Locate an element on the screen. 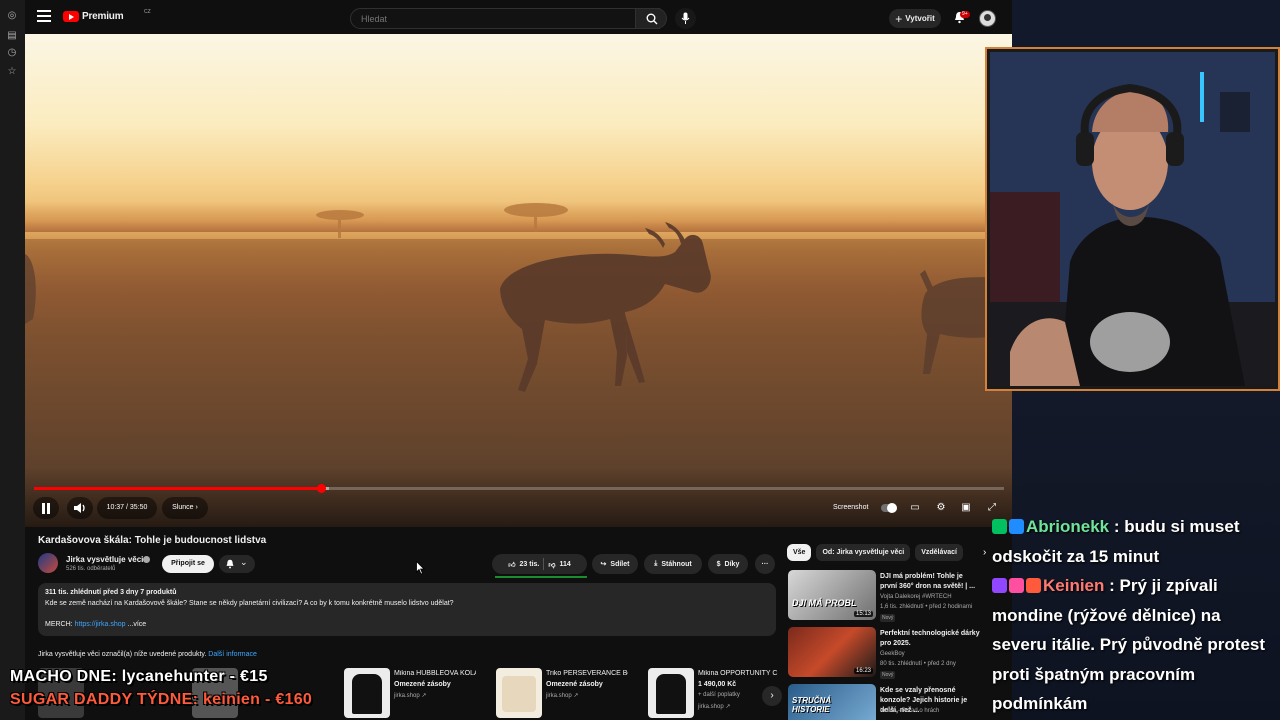 This screenshot has width=1280, height=720. miniplayer-icon: ▣ is located at coordinates (966, 508).